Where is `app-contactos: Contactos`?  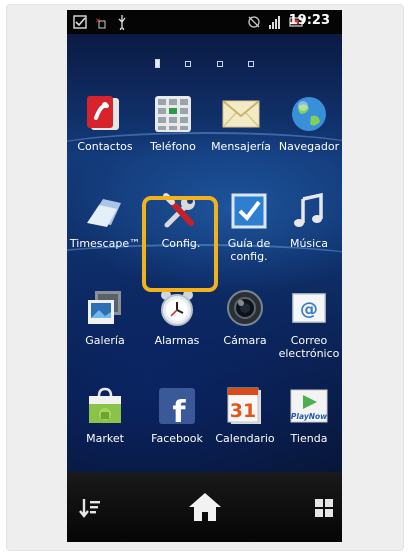
app-contactos: Contactos is located at coordinates (105, 128).